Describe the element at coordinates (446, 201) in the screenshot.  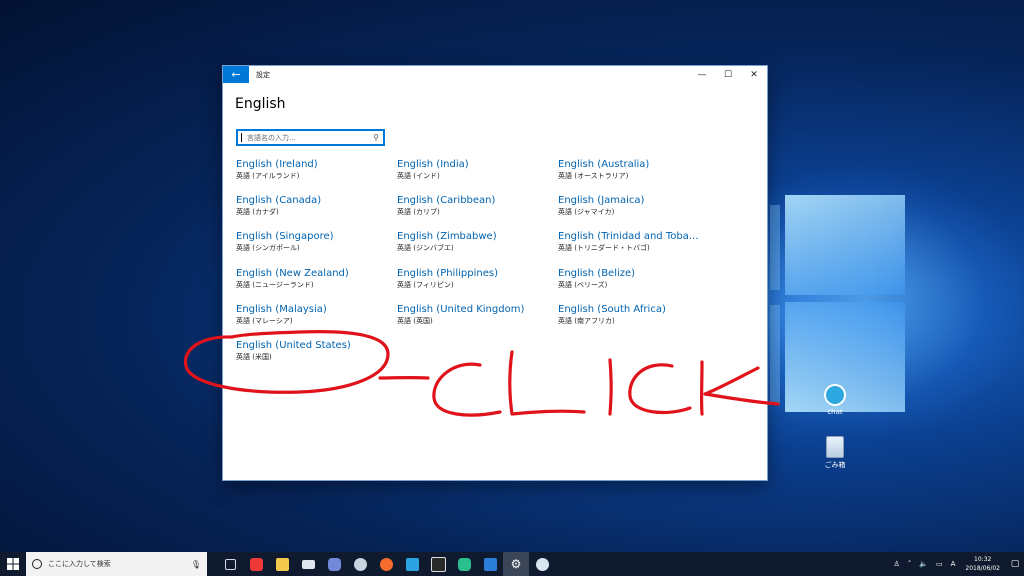
I see `language-name: English (Caribbean)` at that location.